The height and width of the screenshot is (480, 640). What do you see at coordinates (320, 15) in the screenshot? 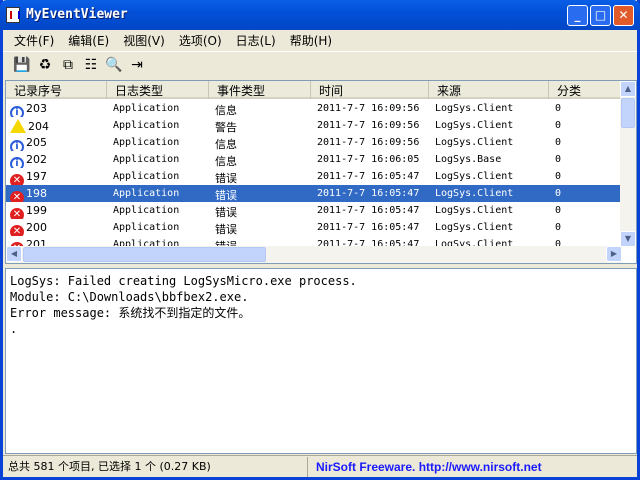
I see `title-bar: MyEventViewer _ □ ✕` at bounding box center [320, 15].